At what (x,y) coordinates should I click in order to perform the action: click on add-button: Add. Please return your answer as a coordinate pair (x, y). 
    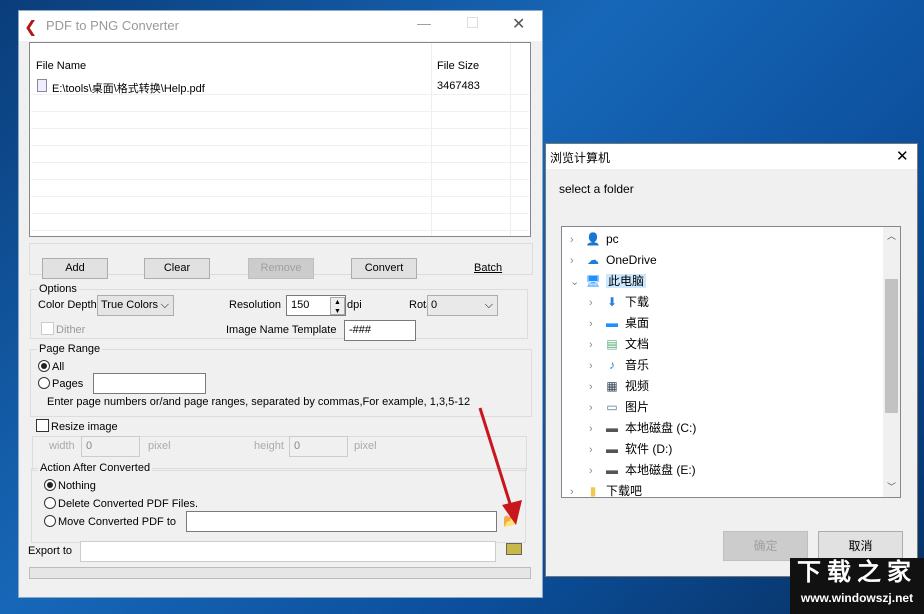
    Looking at the image, I should click on (75, 268).